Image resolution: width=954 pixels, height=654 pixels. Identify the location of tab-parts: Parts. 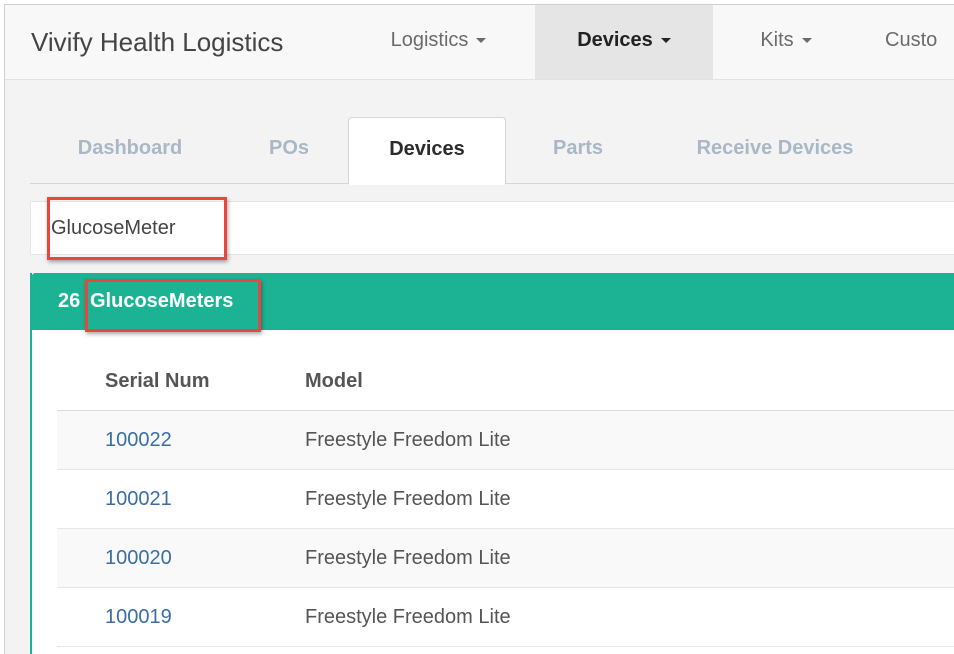
(578, 150).